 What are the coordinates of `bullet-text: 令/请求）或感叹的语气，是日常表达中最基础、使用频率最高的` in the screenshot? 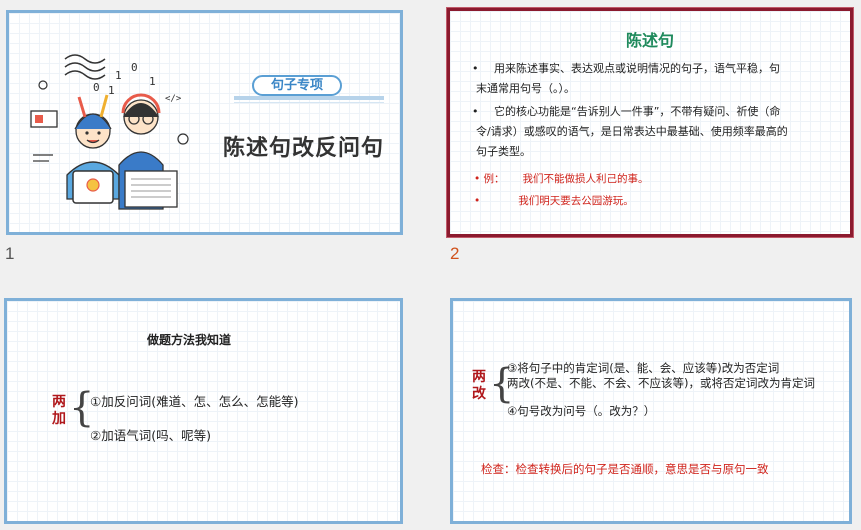 It's located at (632, 131).